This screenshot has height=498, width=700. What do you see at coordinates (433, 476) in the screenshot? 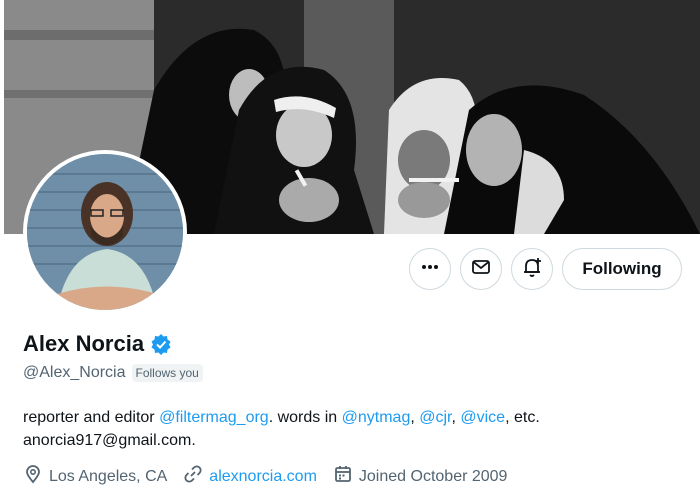
I see `joined-text: Joined October 2009` at bounding box center [433, 476].